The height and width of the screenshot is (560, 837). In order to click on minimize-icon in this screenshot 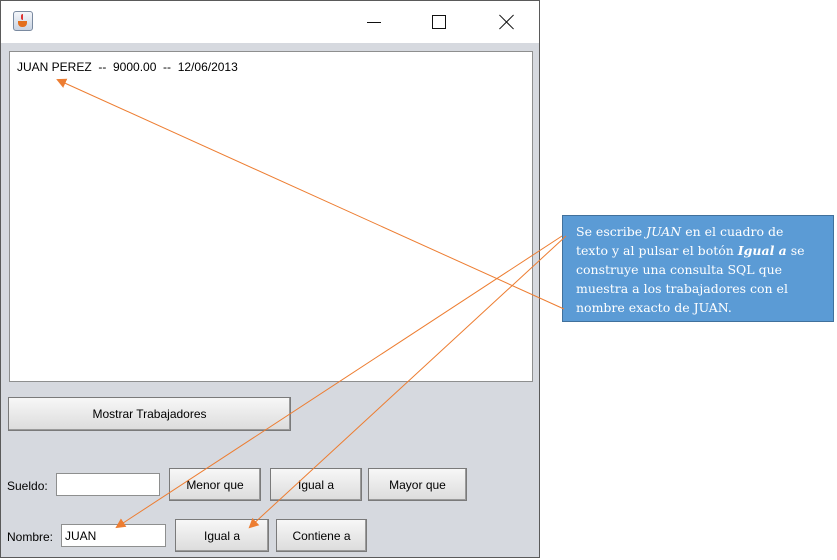, I will do `click(374, 22)`.